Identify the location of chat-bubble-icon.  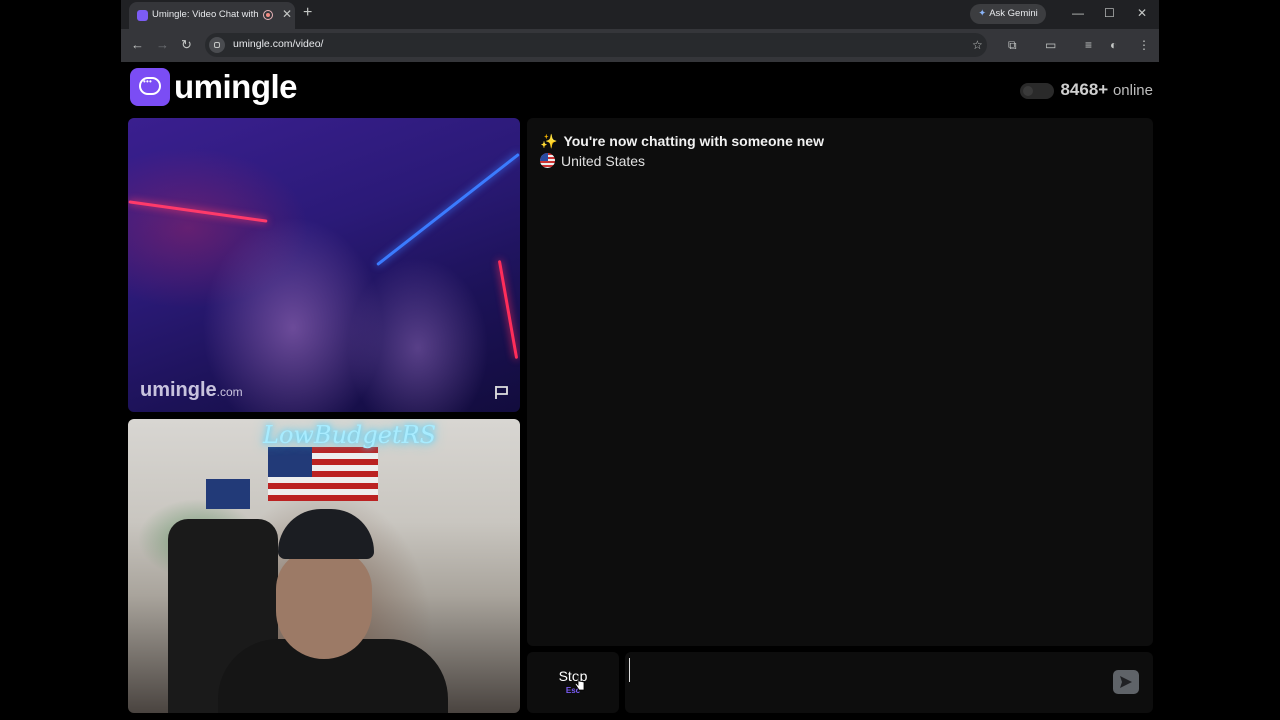
(150, 86).